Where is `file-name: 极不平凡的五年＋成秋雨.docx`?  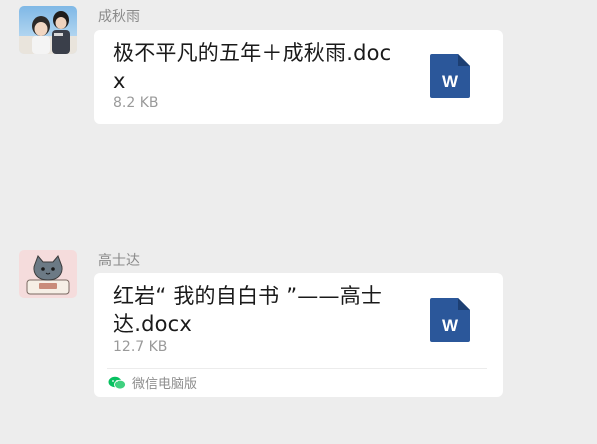 file-name: 极不平凡的五年＋成秋雨.docx is located at coordinates (252, 67).